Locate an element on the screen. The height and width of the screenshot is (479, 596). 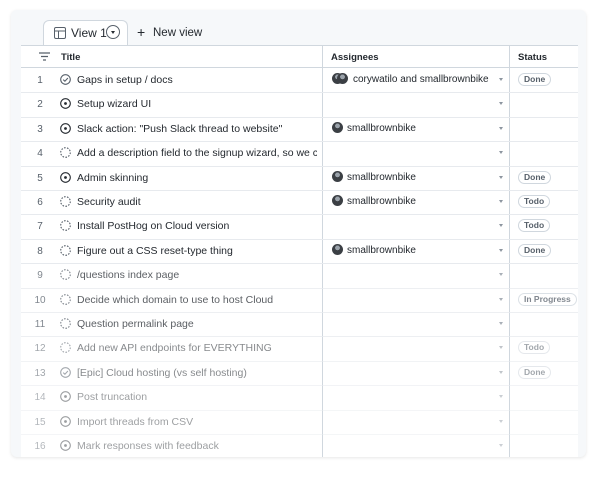
row-number: 13 is located at coordinates (40, 373).